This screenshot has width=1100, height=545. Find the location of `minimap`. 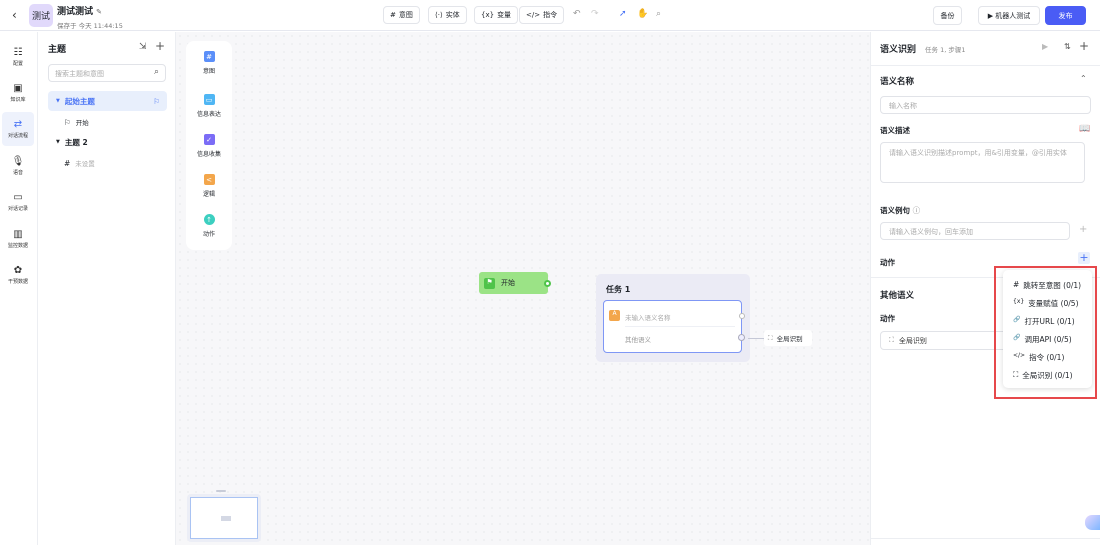

minimap is located at coordinates (224, 518).